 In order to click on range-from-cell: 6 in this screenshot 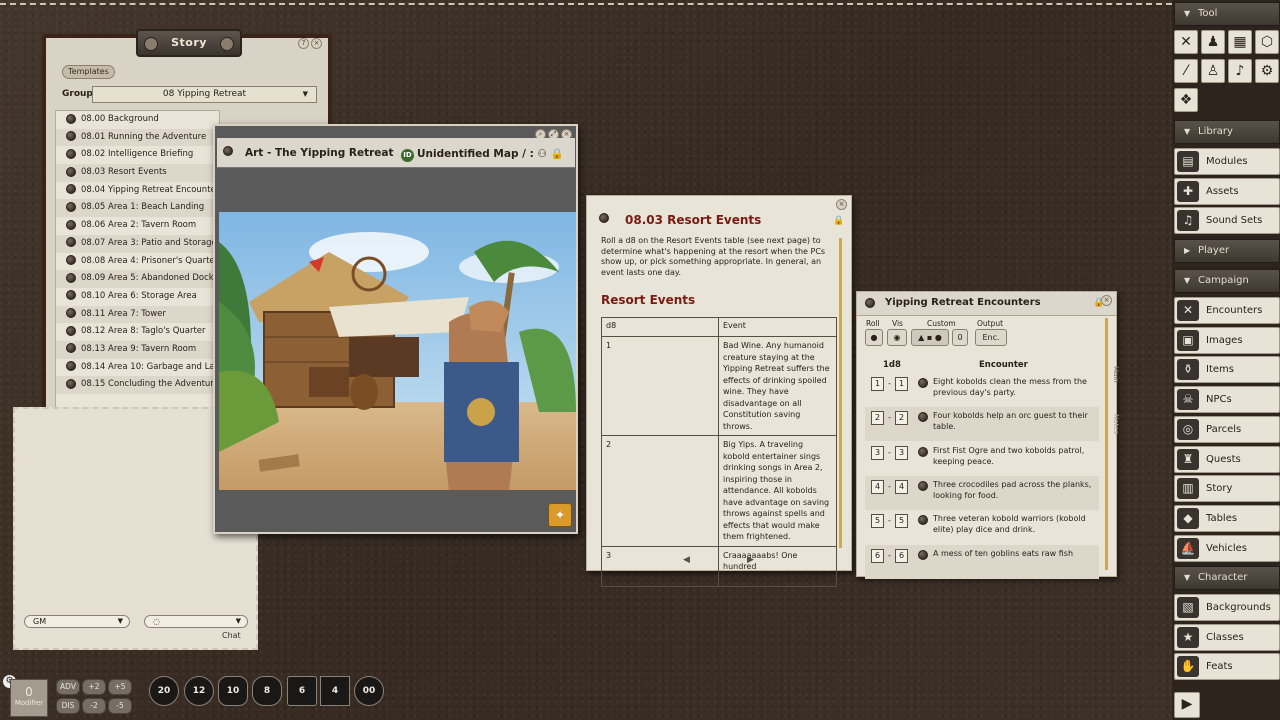, I will do `click(877, 555)`.